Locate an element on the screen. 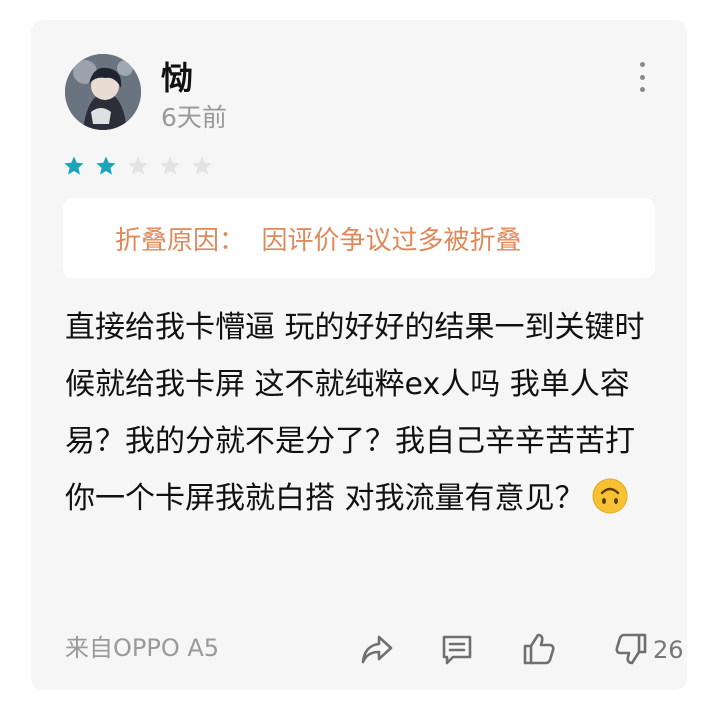  device-source: 来自OPPO A5 is located at coordinates (142, 648).